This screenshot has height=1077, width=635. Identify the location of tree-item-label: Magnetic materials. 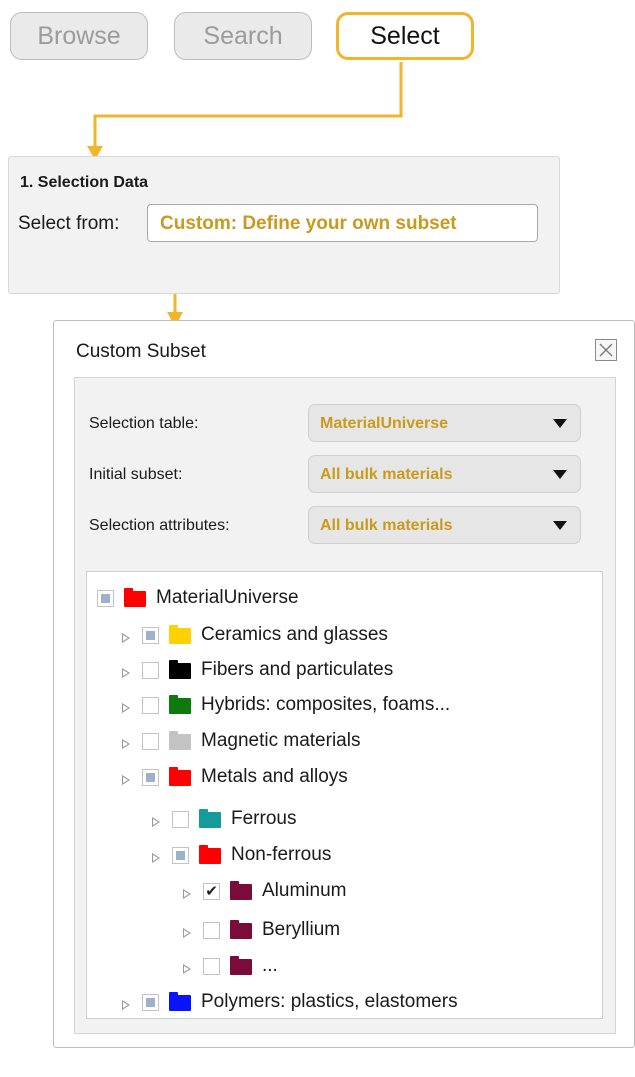
(281, 740).